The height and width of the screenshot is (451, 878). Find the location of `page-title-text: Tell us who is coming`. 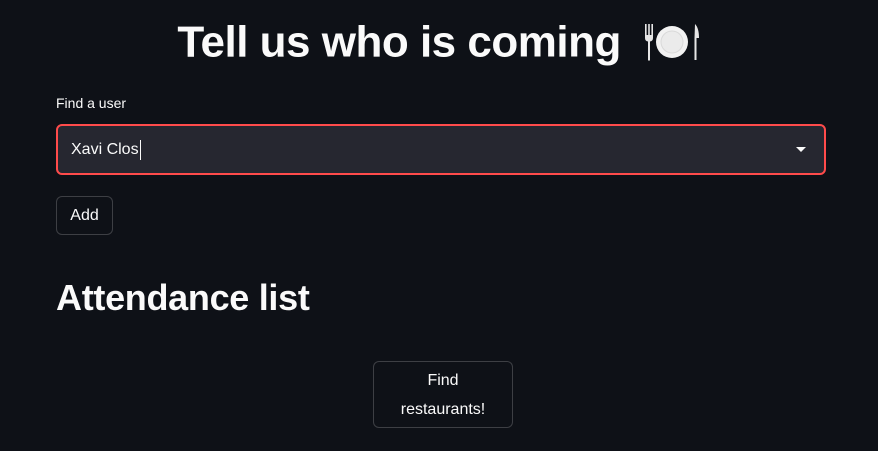

page-title-text: Tell us who is coming is located at coordinates (399, 42).